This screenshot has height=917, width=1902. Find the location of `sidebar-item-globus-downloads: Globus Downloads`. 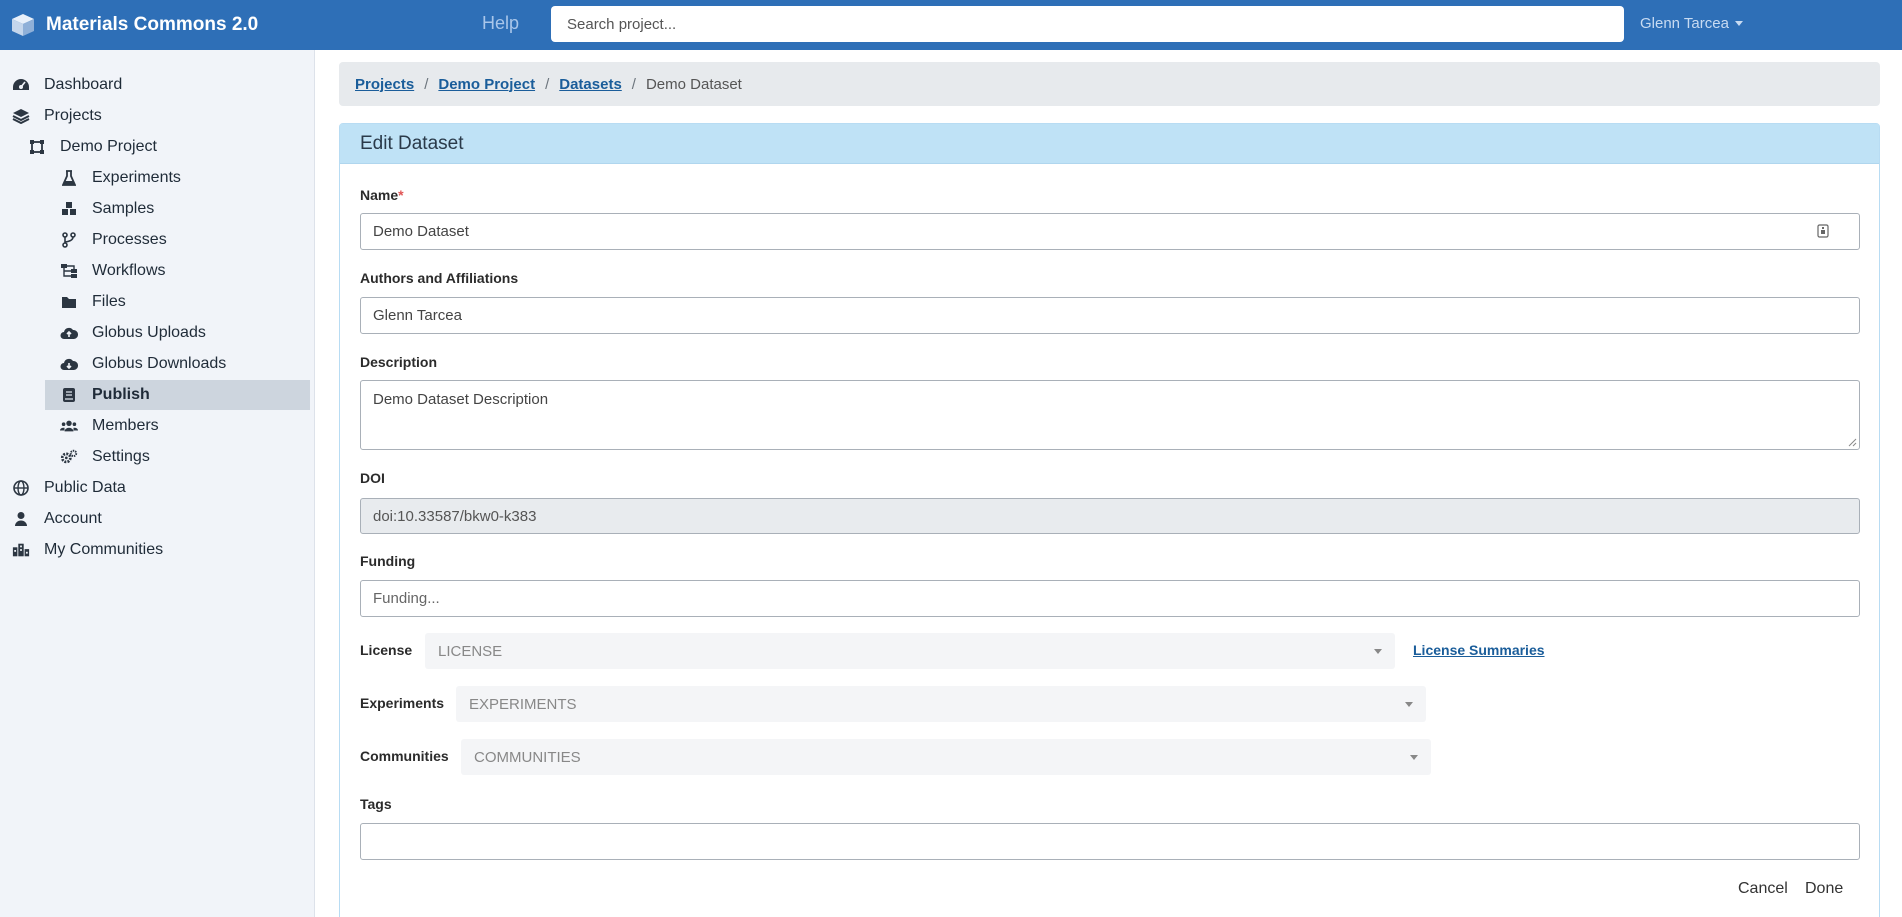

sidebar-item-globus-downloads: Globus Downloads is located at coordinates (183, 364).